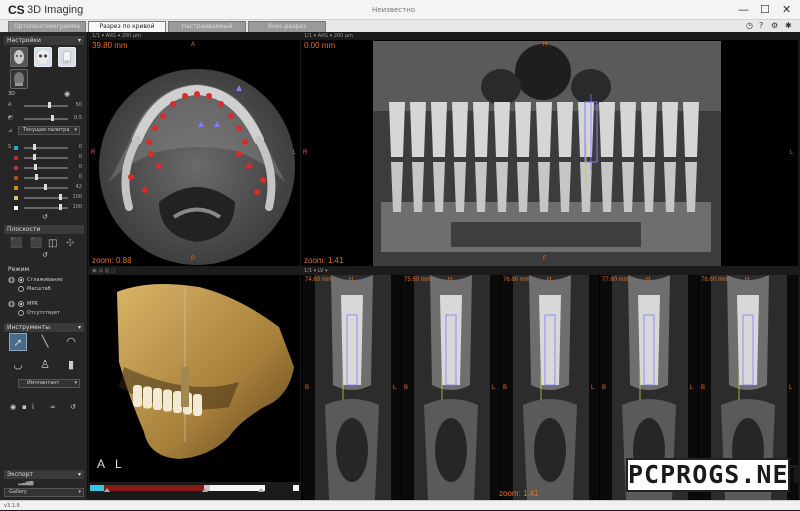 This screenshot has width=800, height=511. What do you see at coordinates (44, 492) in the screenshot?
I see `gallery-dropdown: Gallery ▾` at bounding box center [44, 492].